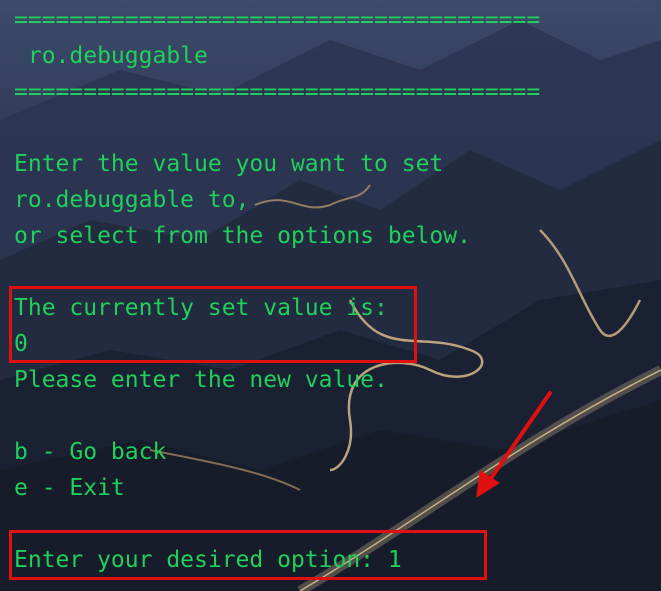  Describe the element at coordinates (514, 444) in the screenshot. I see `annotation-arrow-icon` at that location.